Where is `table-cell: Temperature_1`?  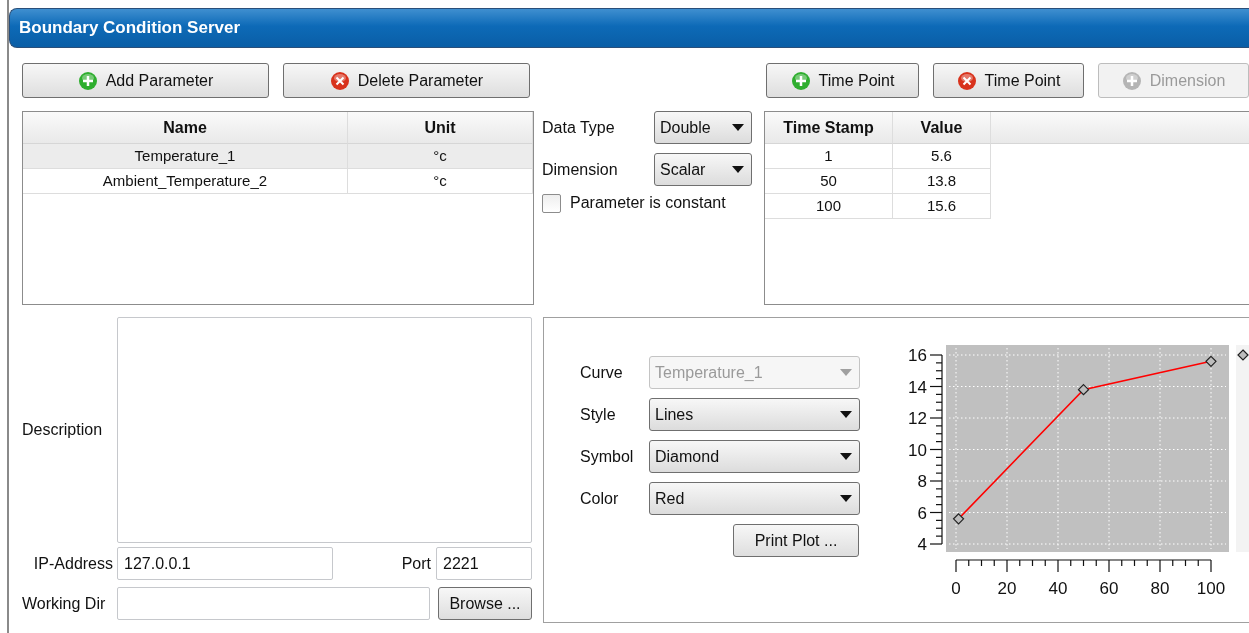 table-cell: Temperature_1 is located at coordinates (185, 156).